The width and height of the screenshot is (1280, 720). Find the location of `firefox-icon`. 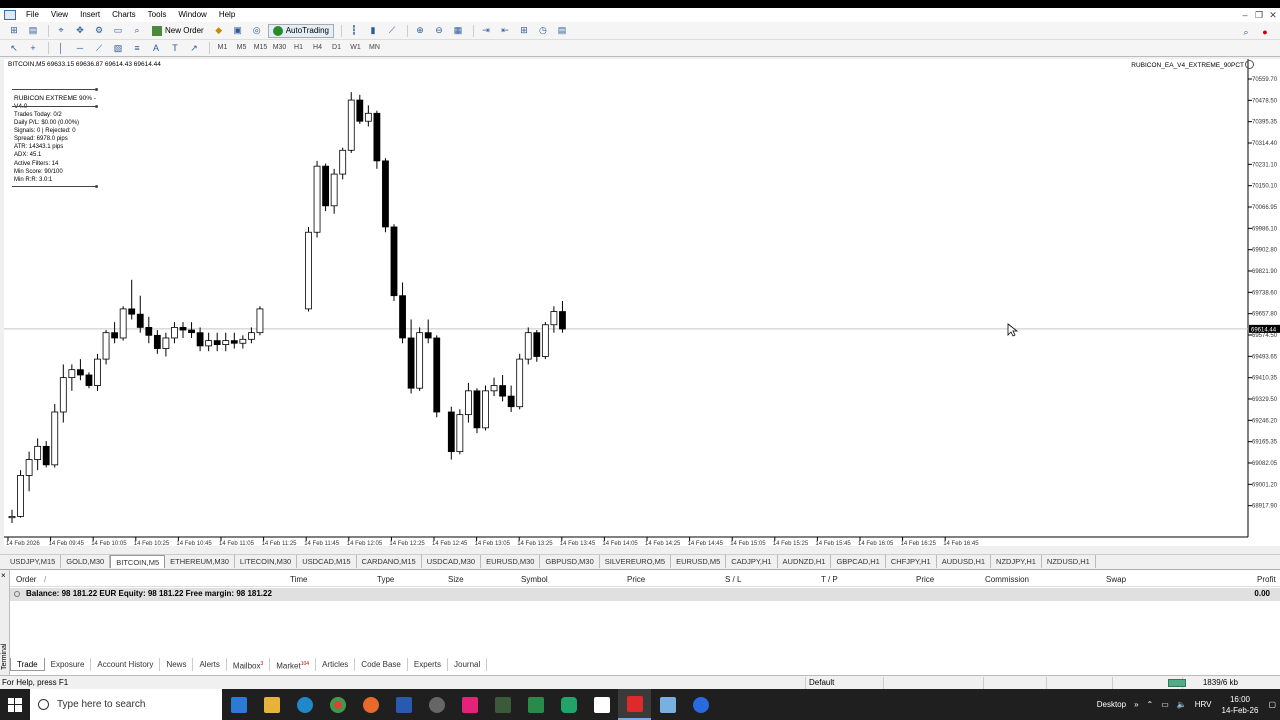

firefox-icon is located at coordinates (370, 704).